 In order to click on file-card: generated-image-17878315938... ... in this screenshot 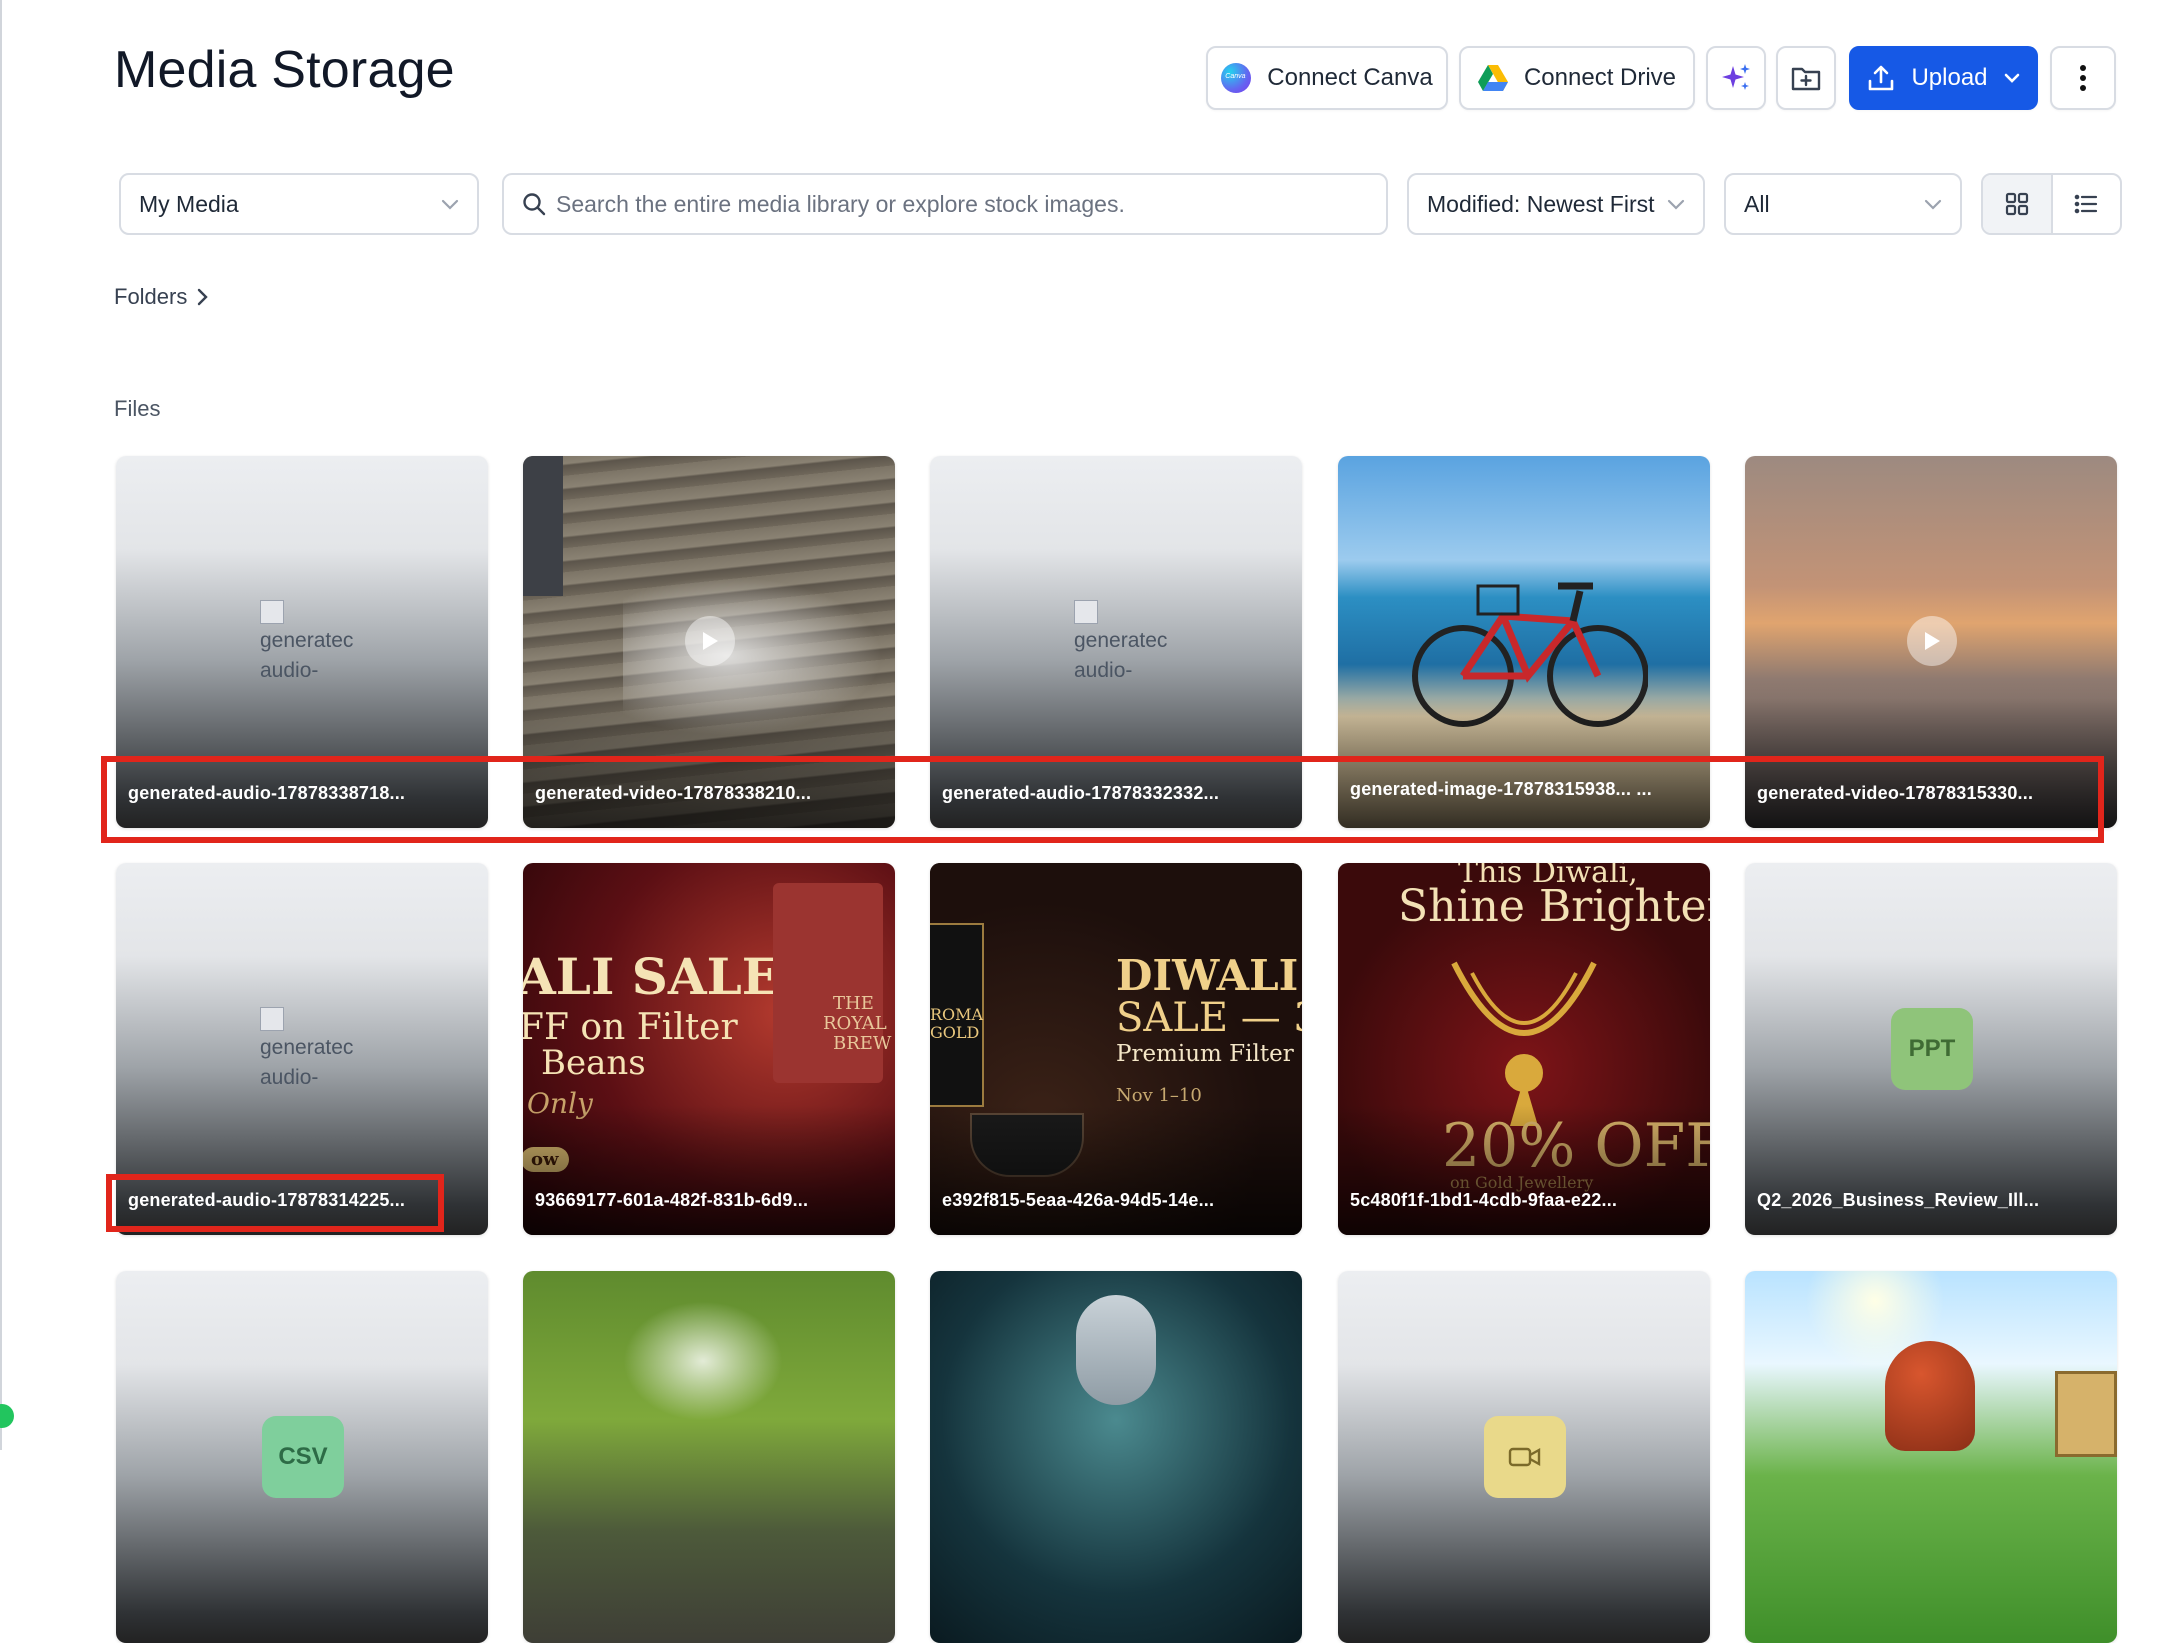, I will do `click(1524, 642)`.